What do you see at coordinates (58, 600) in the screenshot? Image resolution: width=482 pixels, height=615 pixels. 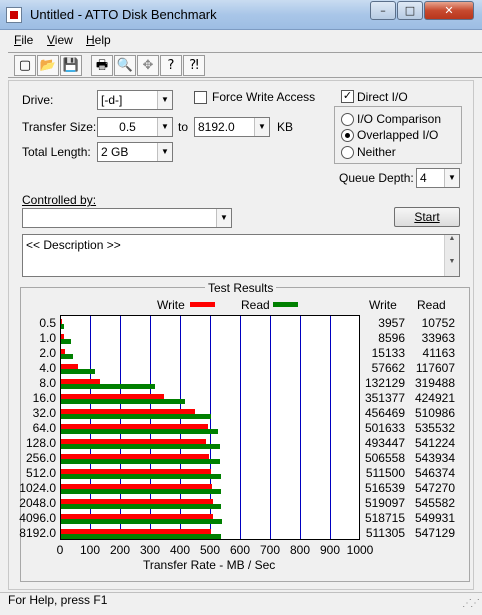 I see `status-text: For Help, press F1` at bounding box center [58, 600].